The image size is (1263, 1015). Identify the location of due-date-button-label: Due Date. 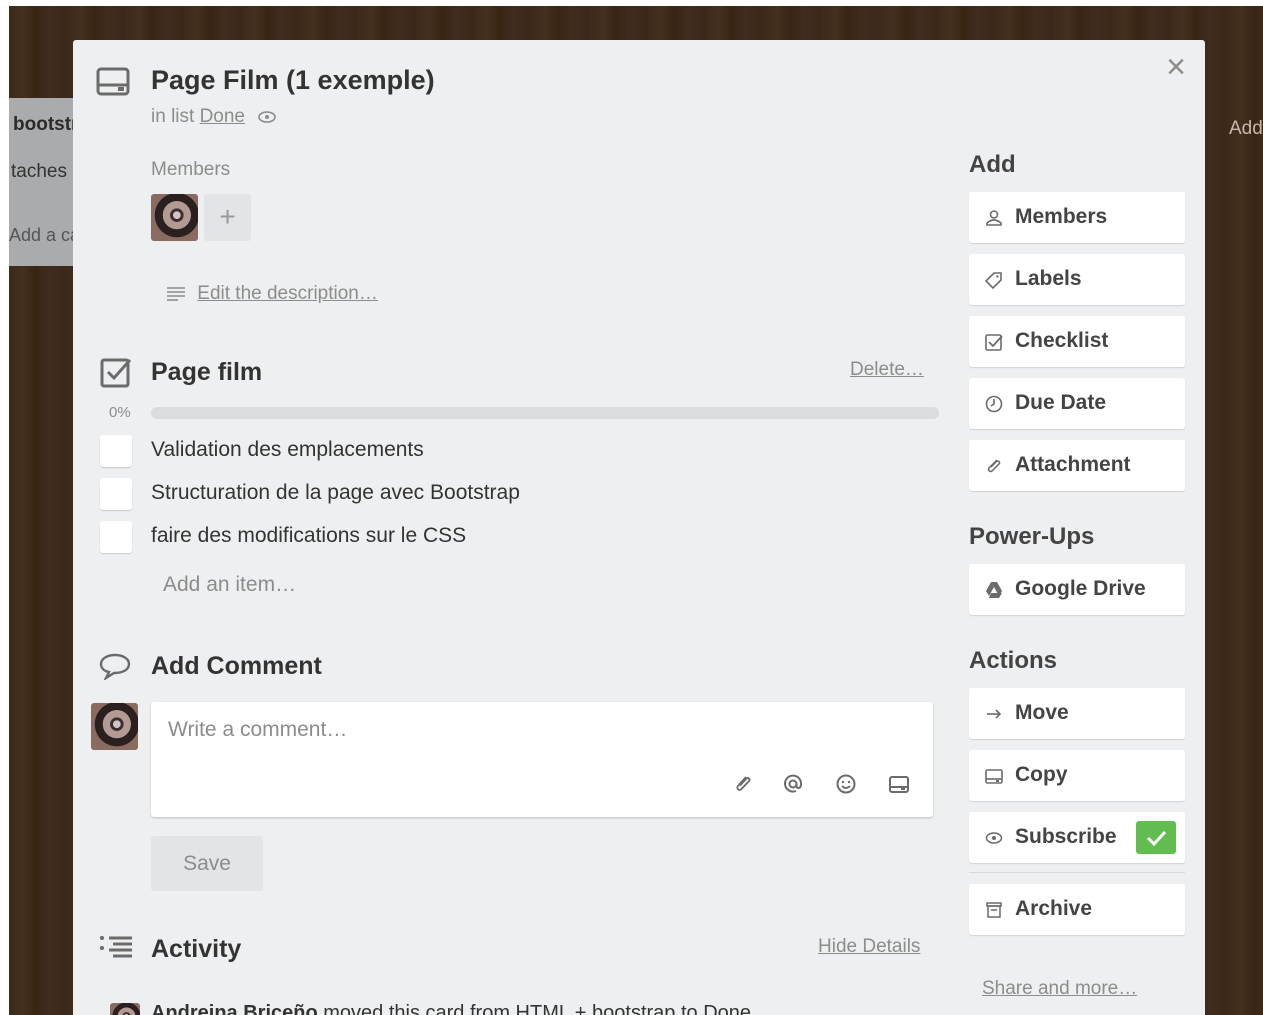
(1061, 402).